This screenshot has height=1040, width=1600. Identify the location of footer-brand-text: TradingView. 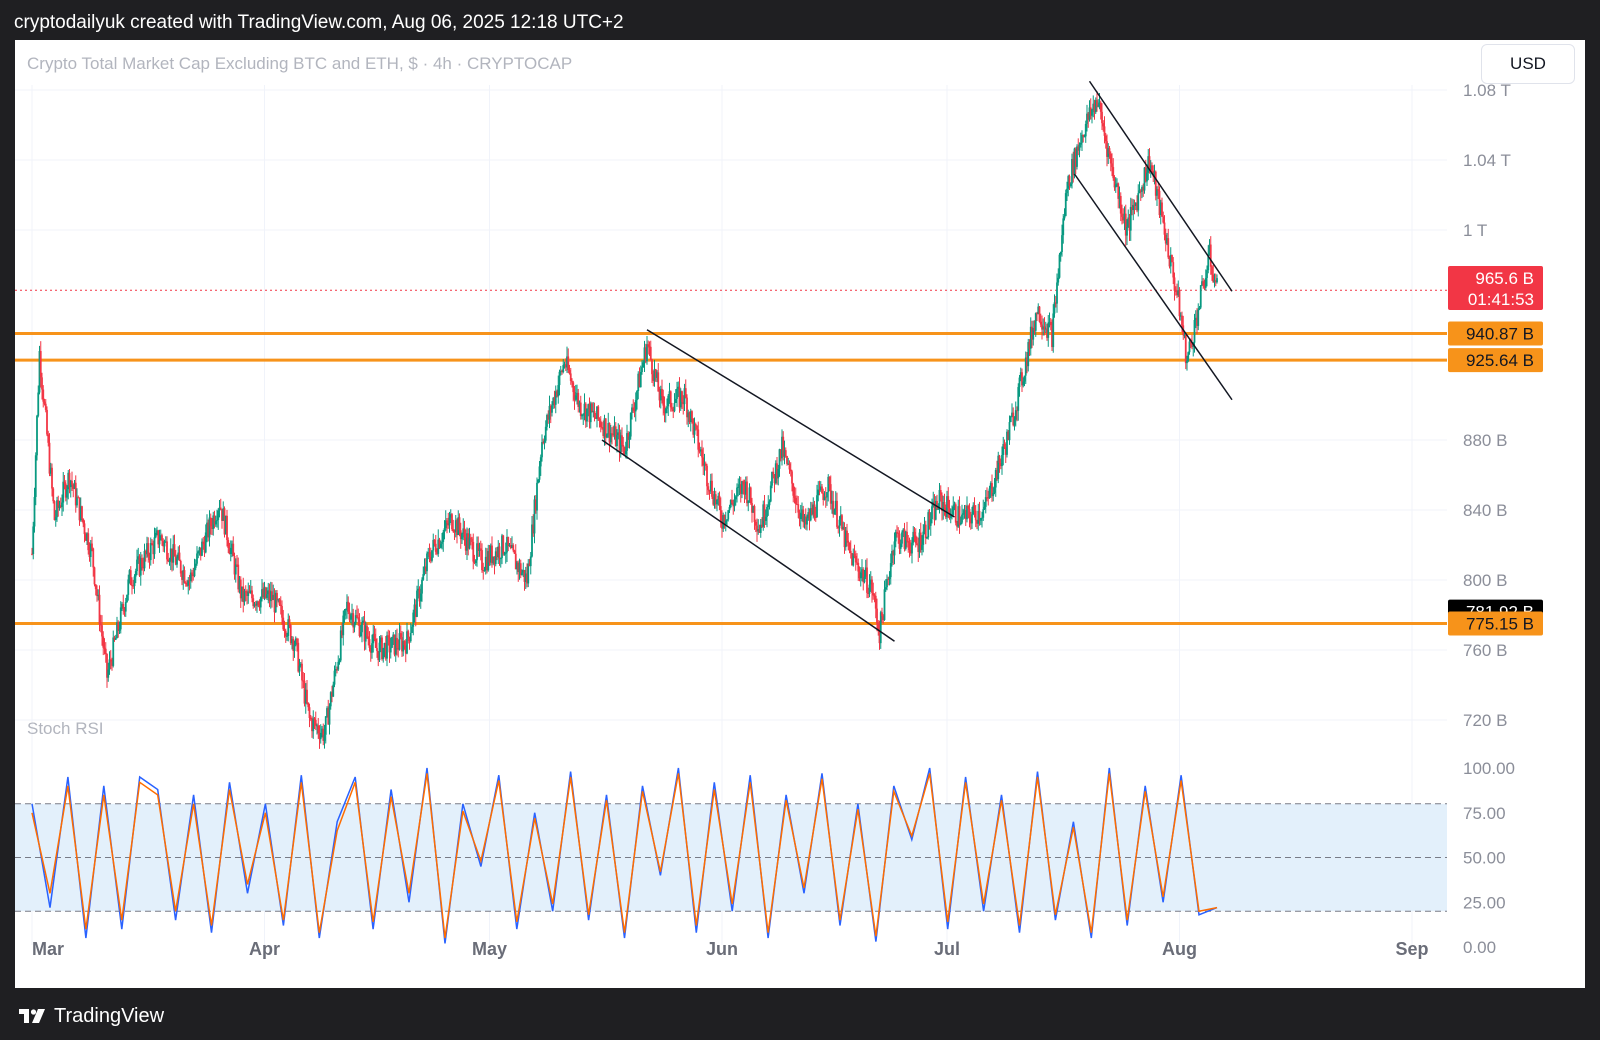
(109, 1015).